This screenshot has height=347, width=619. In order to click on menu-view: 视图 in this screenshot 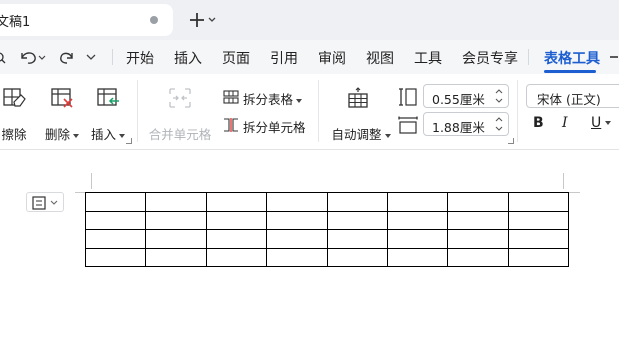, I will do `click(380, 58)`.